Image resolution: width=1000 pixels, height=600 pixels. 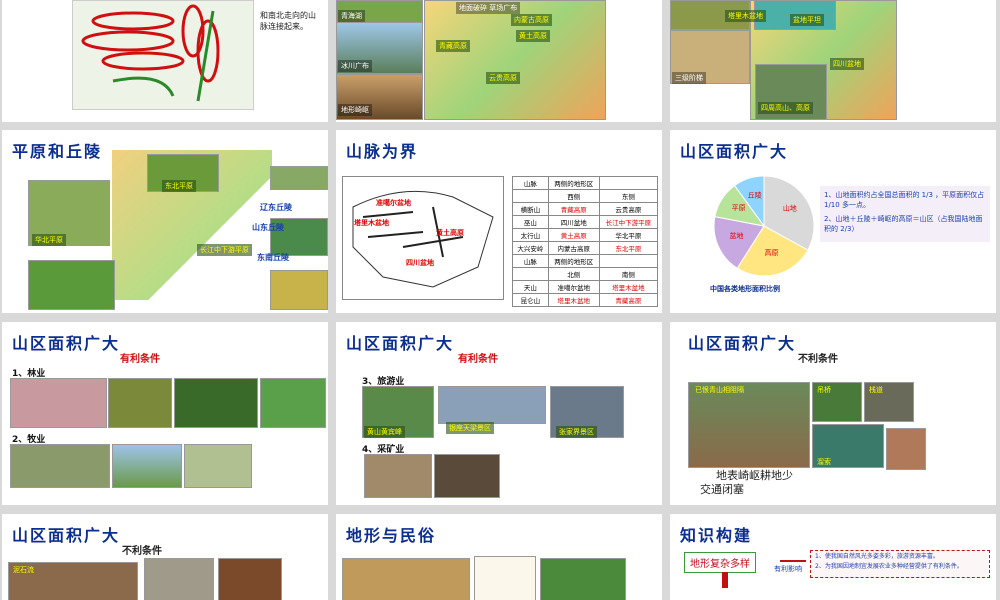 I want to click on photo-mine2, so click(x=467, y=476).